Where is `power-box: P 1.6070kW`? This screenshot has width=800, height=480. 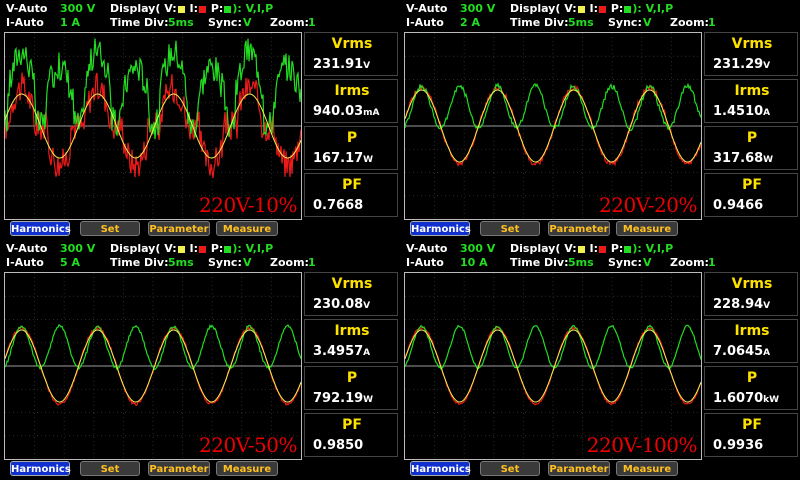
power-box: P 1.6070kW is located at coordinates (751, 388).